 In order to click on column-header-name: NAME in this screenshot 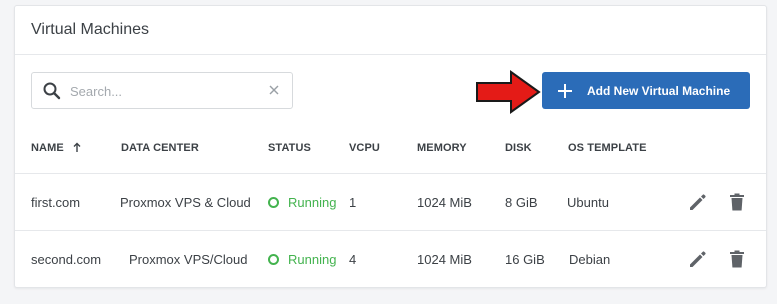, I will do `click(47, 148)`.